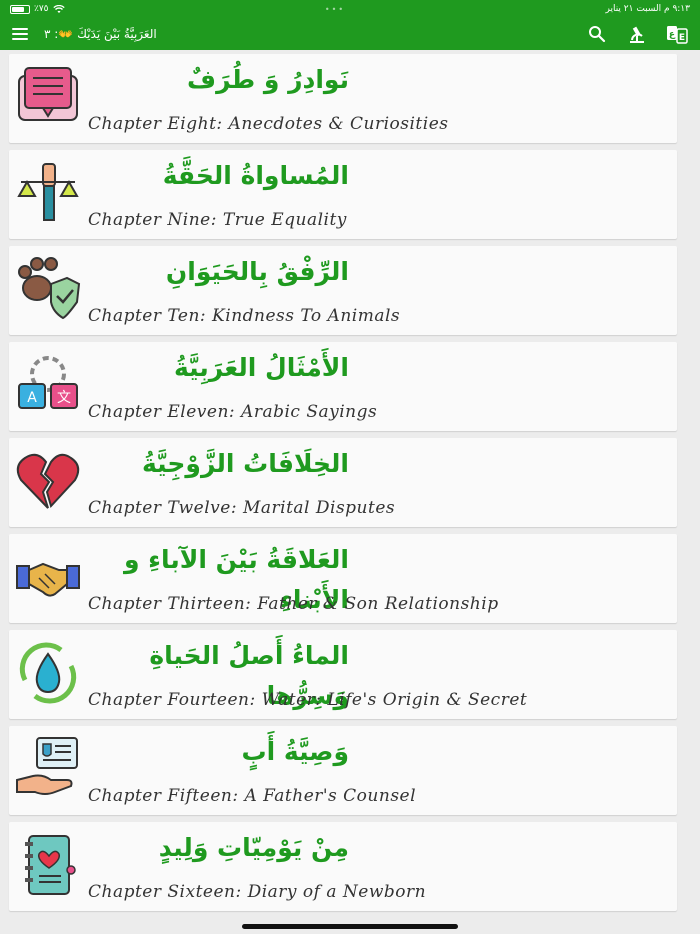 This screenshot has height=934, width=700. Describe the element at coordinates (64, 398) in the screenshot. I see `svg-text: 文` at that location.